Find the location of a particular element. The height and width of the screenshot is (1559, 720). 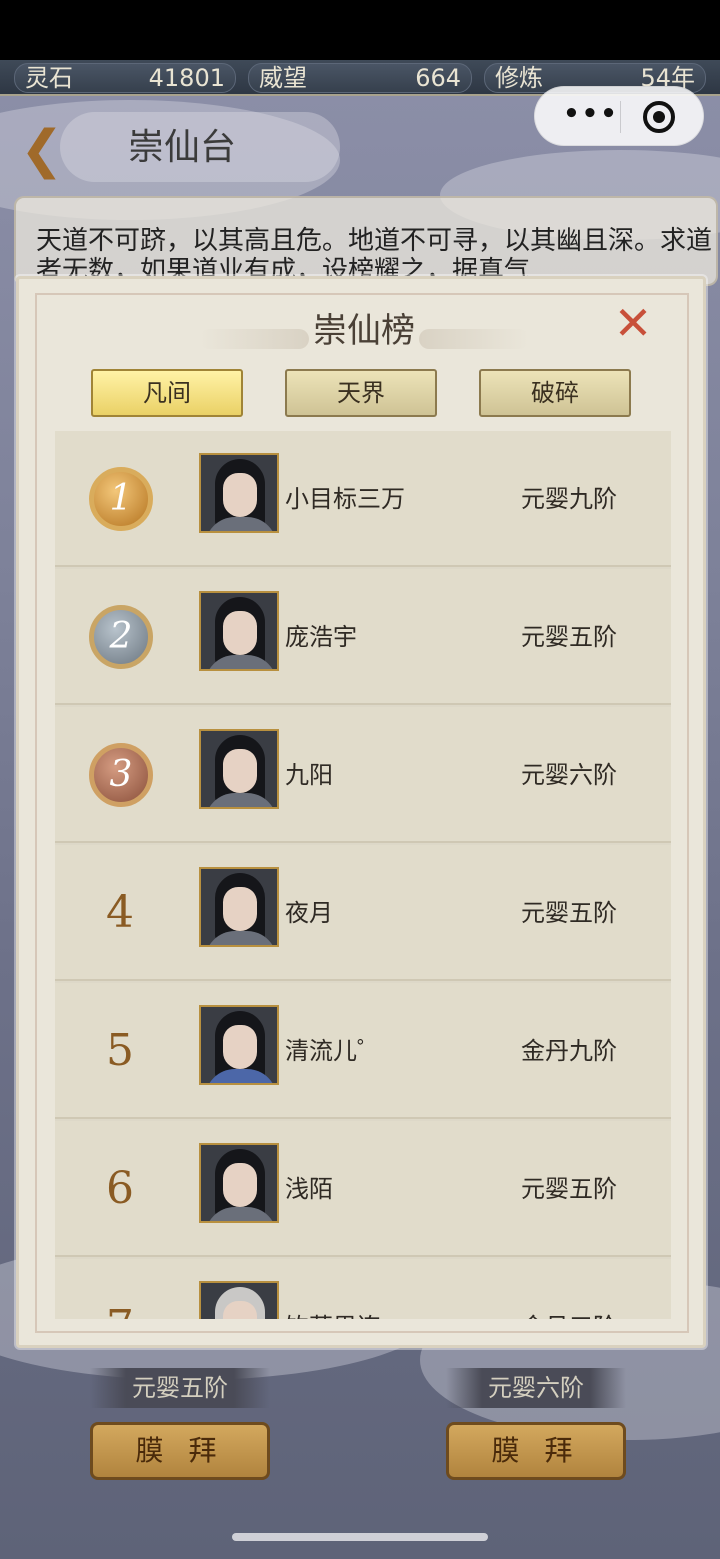

gold-medal-icon: 1 is located at coordinates (121, 499).